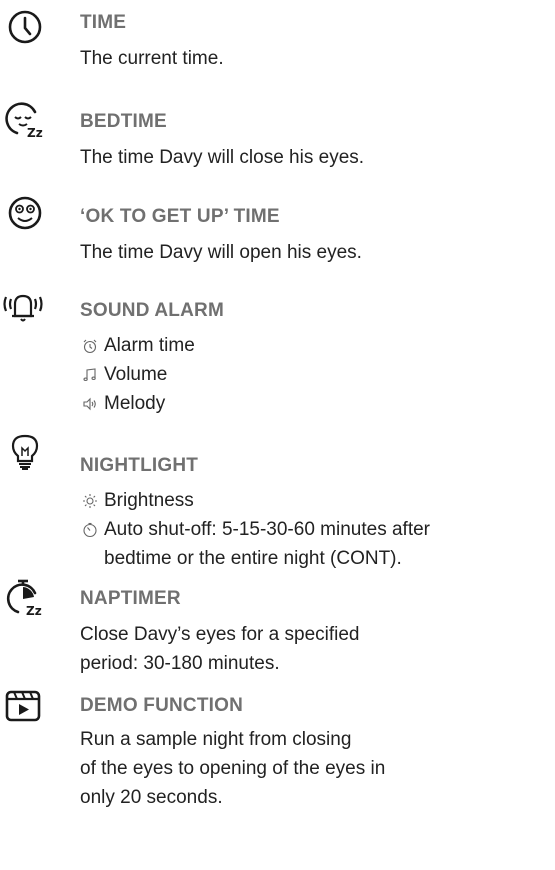 The width and height of the screenshot is (555, 870). What do you see at coordinates (90, 501) in the screenshot?
I see `sun-icon` at bounding box center [90, 501].